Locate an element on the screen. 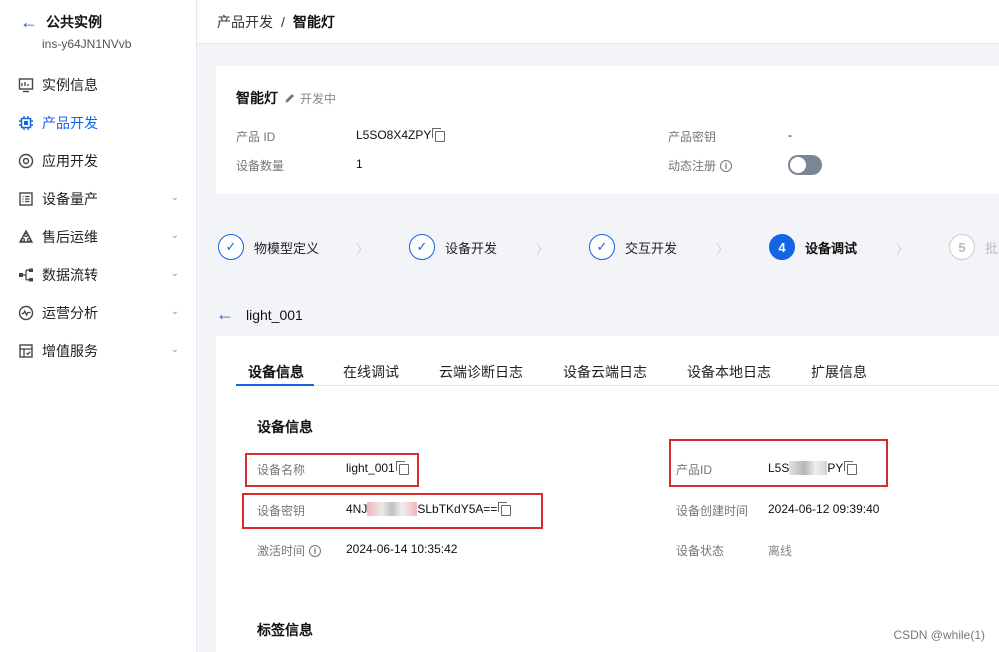 This screenshot has height=652, width=999. device-status-label: 设备状态 is located at coordinates (700, 551).